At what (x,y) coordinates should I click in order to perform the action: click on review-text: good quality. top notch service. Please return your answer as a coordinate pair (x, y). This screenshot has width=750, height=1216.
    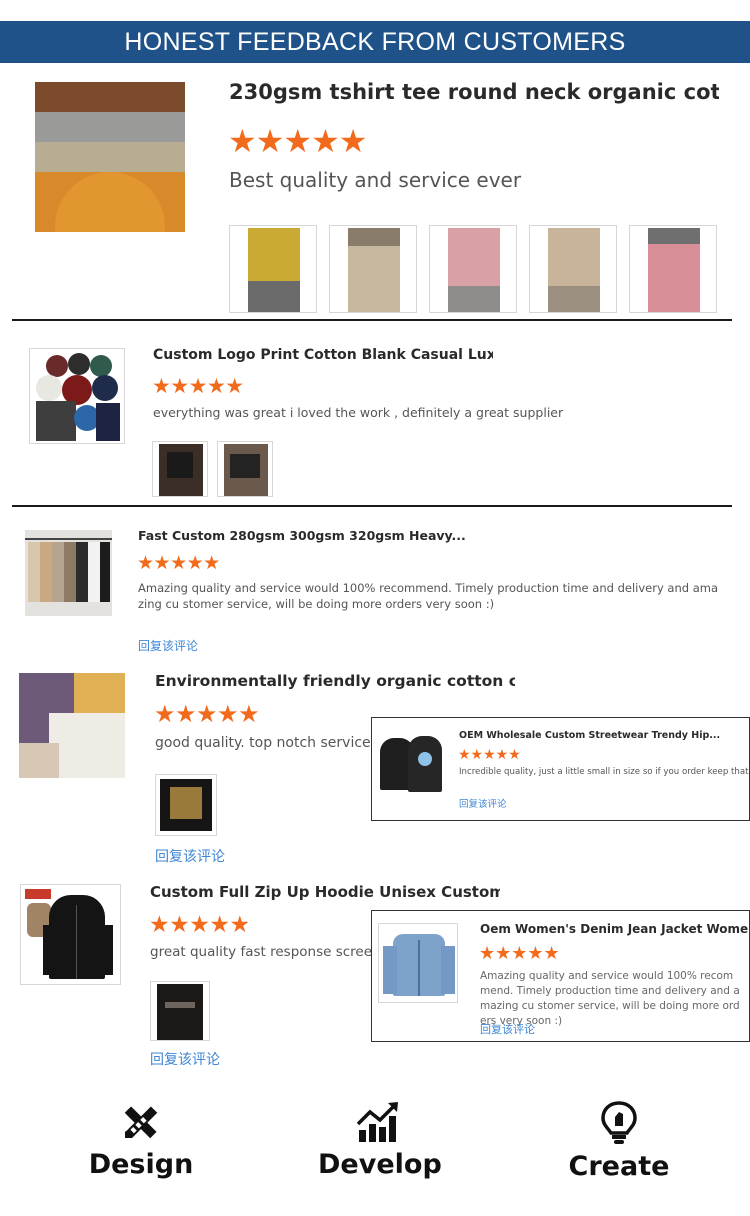
    Looking at the image, I should click on (263, 743).